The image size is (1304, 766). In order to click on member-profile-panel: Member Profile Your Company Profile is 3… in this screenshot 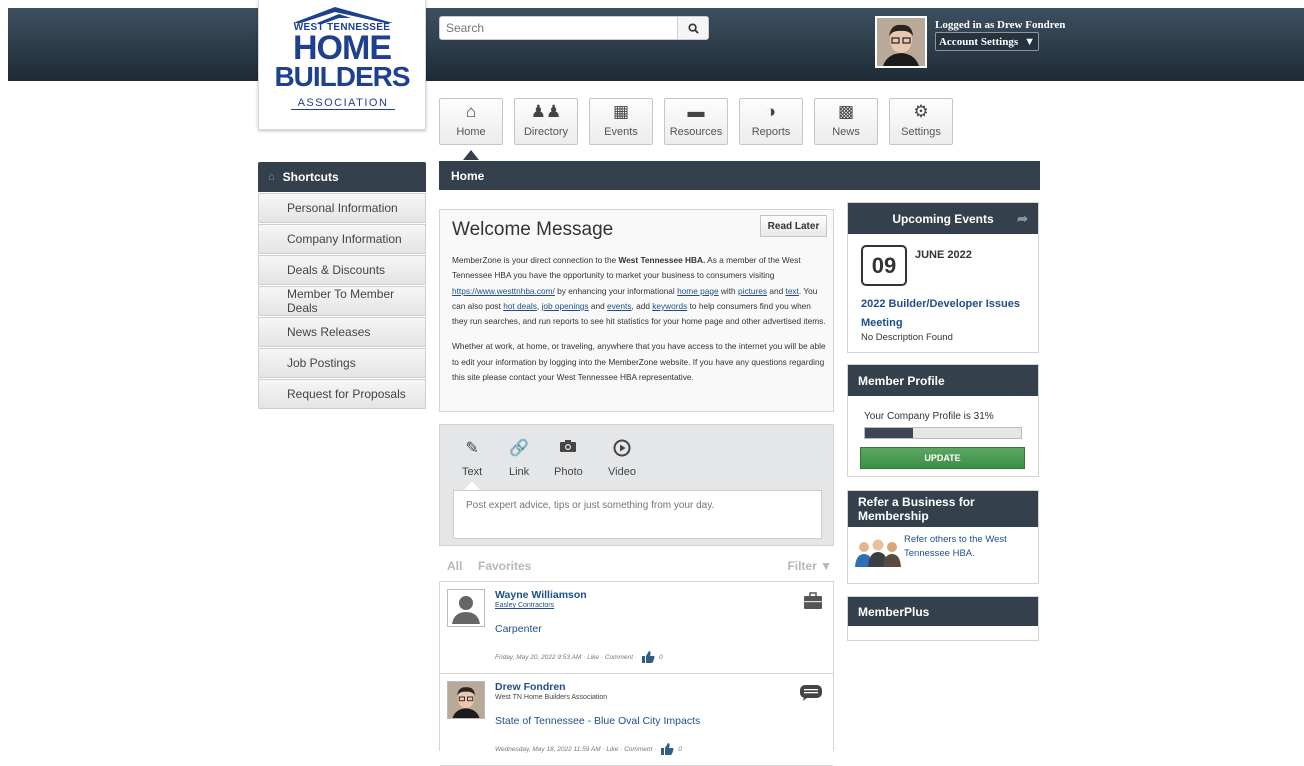, I will do `click(943, 420)`.